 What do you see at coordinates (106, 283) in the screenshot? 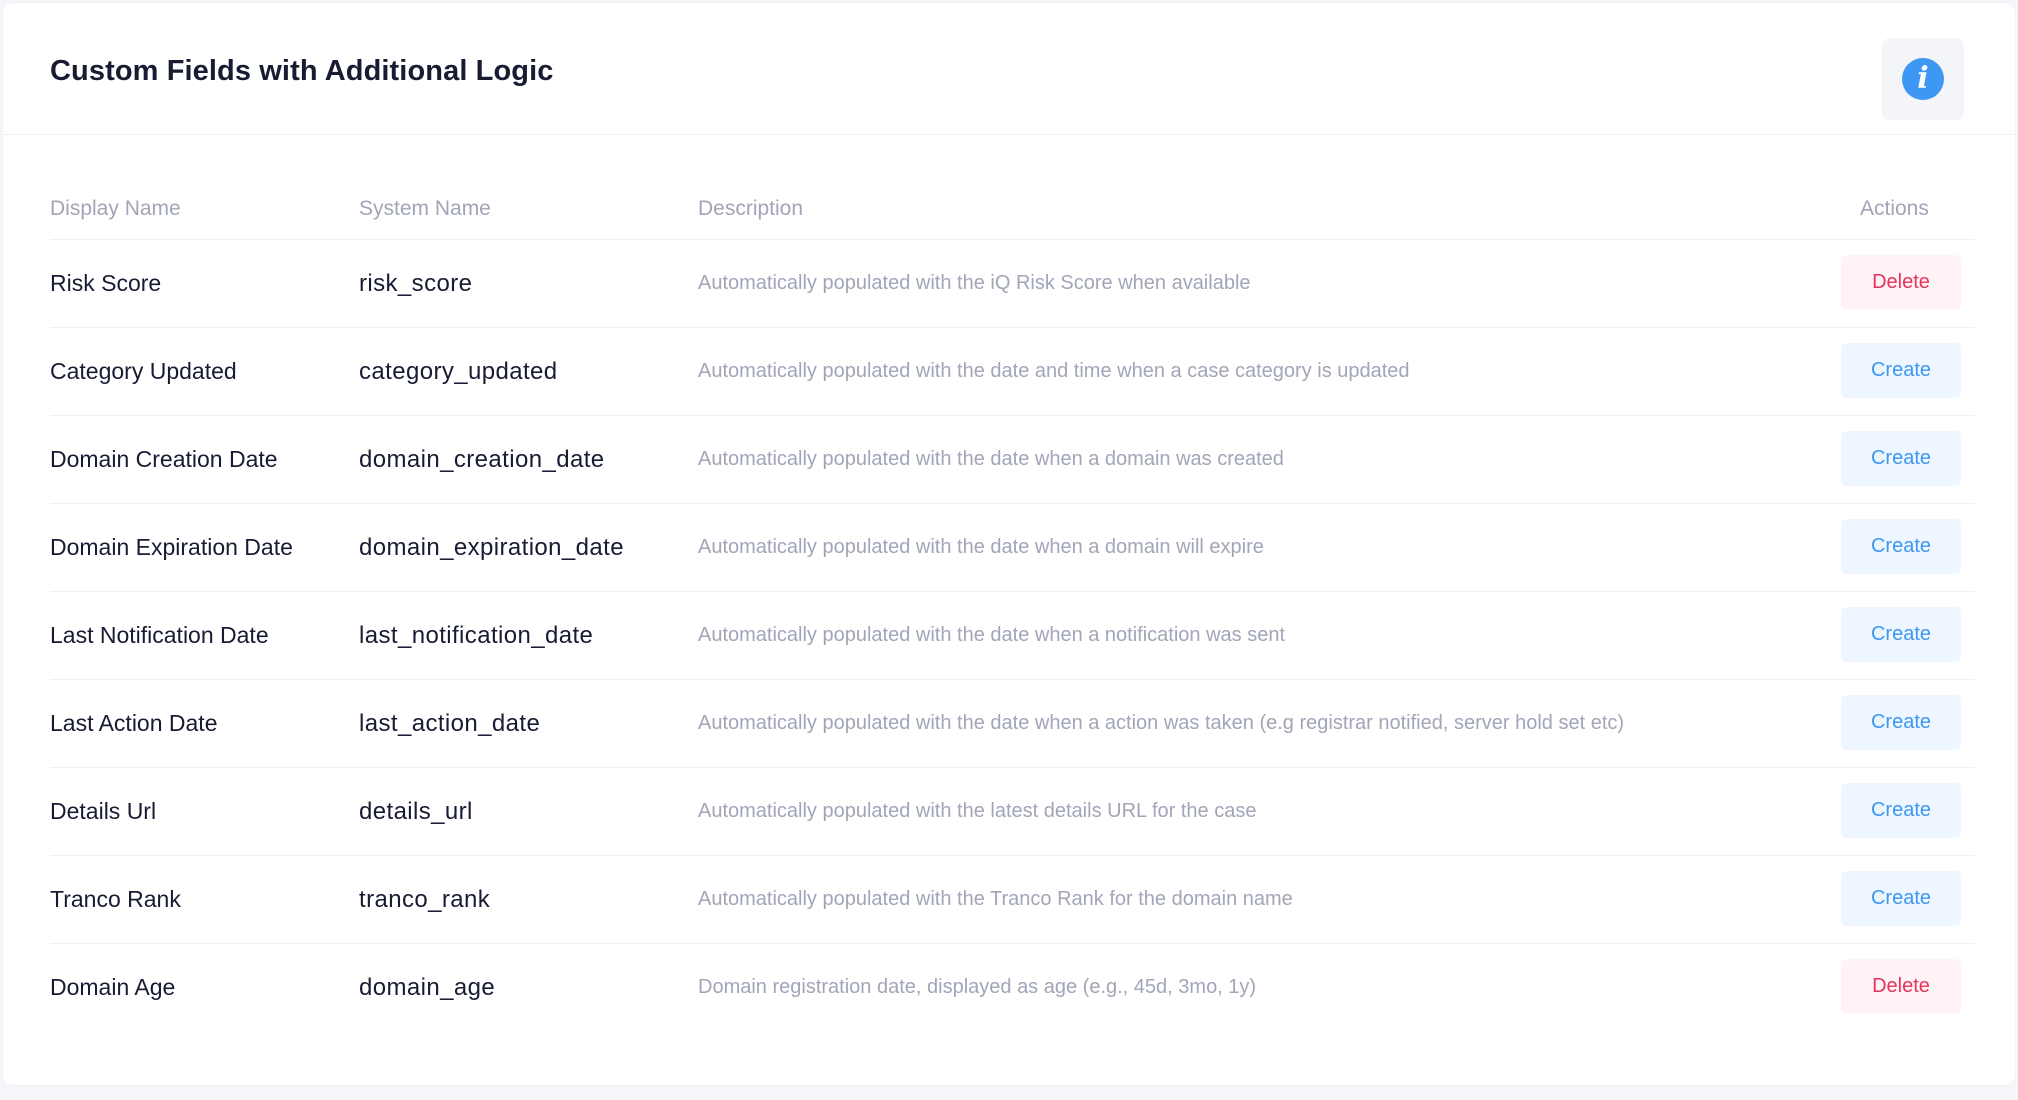
I see `display-name-cell: Risk Score` at bounding box center [106, 283].